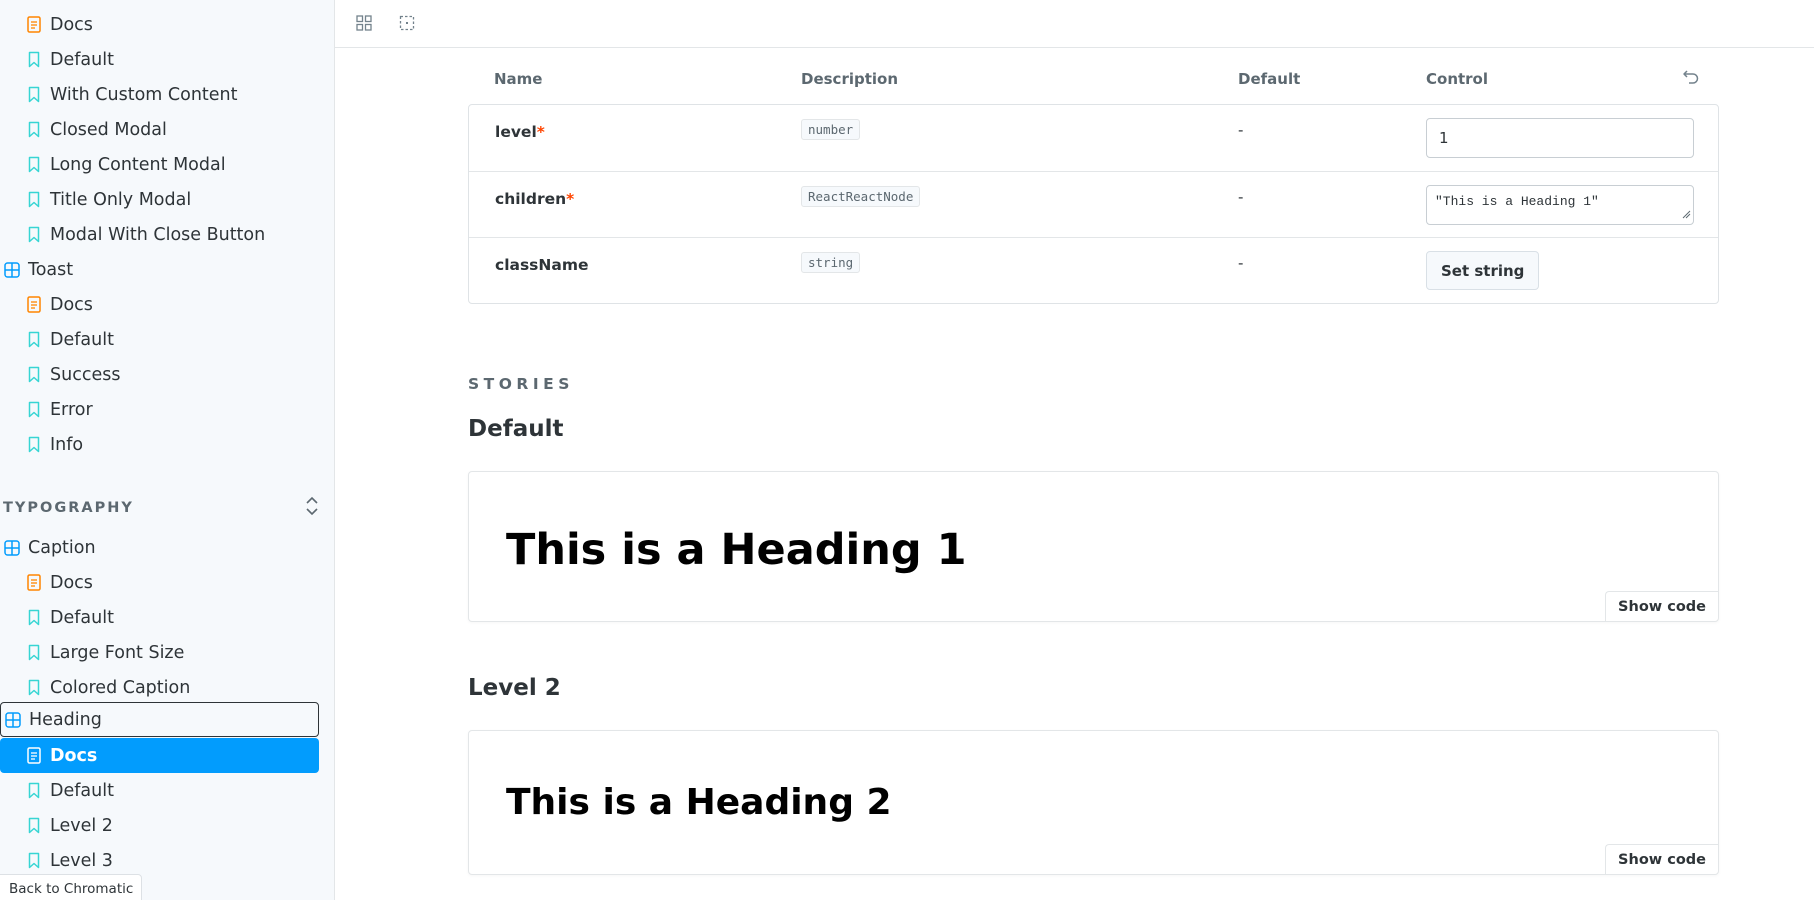 This screenshot has width=1814, height=900. Describe the element at coordinates (1483, 270) in the screenshot. I see `set-string-button: Set string` at that location.